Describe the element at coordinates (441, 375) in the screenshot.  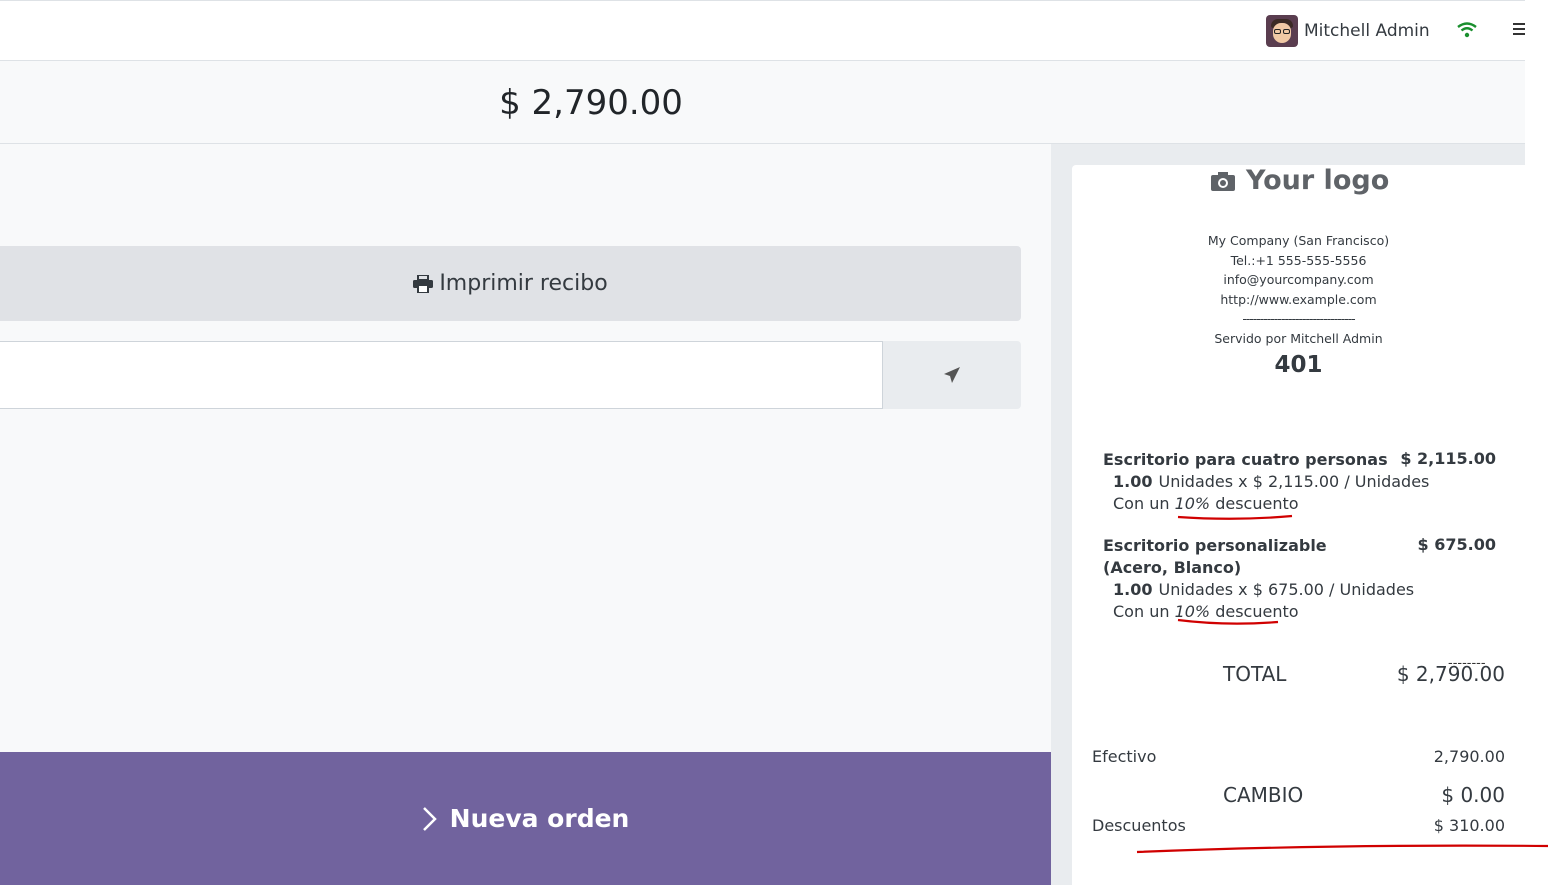
I see `email-input` at that location.